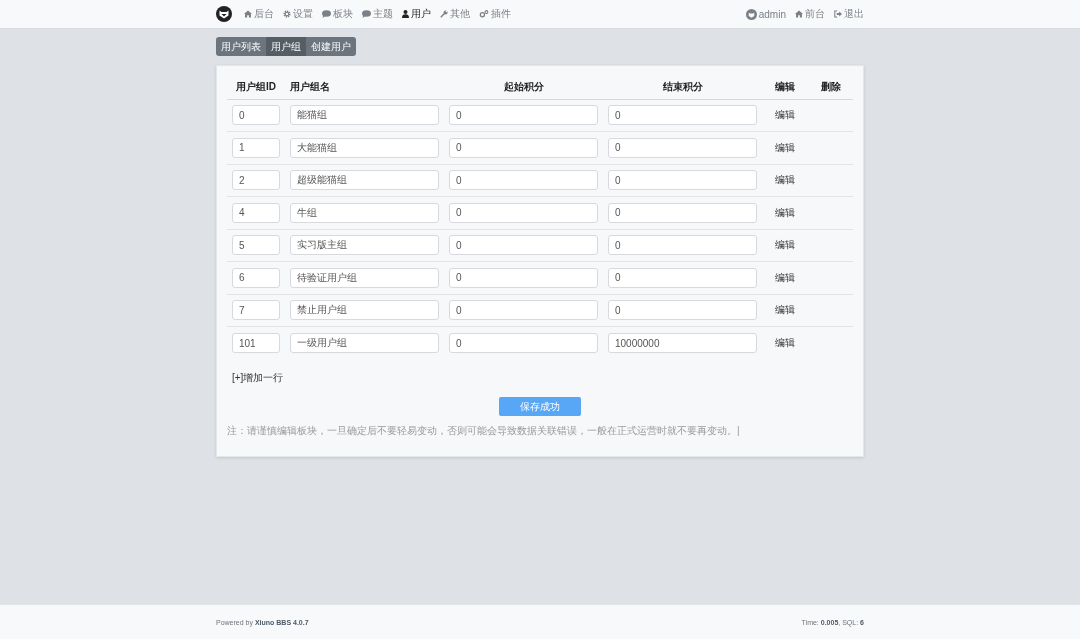  Describe the element at coordinates (849, 14) in the screenshot. I see `nav-link: 退出` at that location.